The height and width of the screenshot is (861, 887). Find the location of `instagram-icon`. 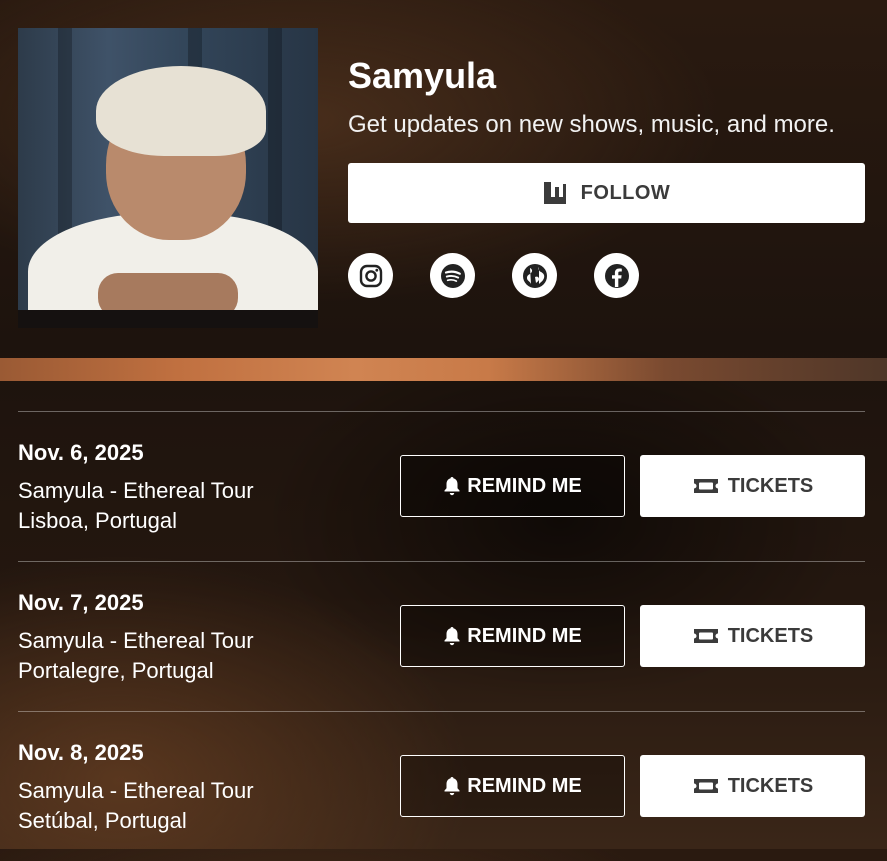

instagram-icon is located at coordinates (370, 275).